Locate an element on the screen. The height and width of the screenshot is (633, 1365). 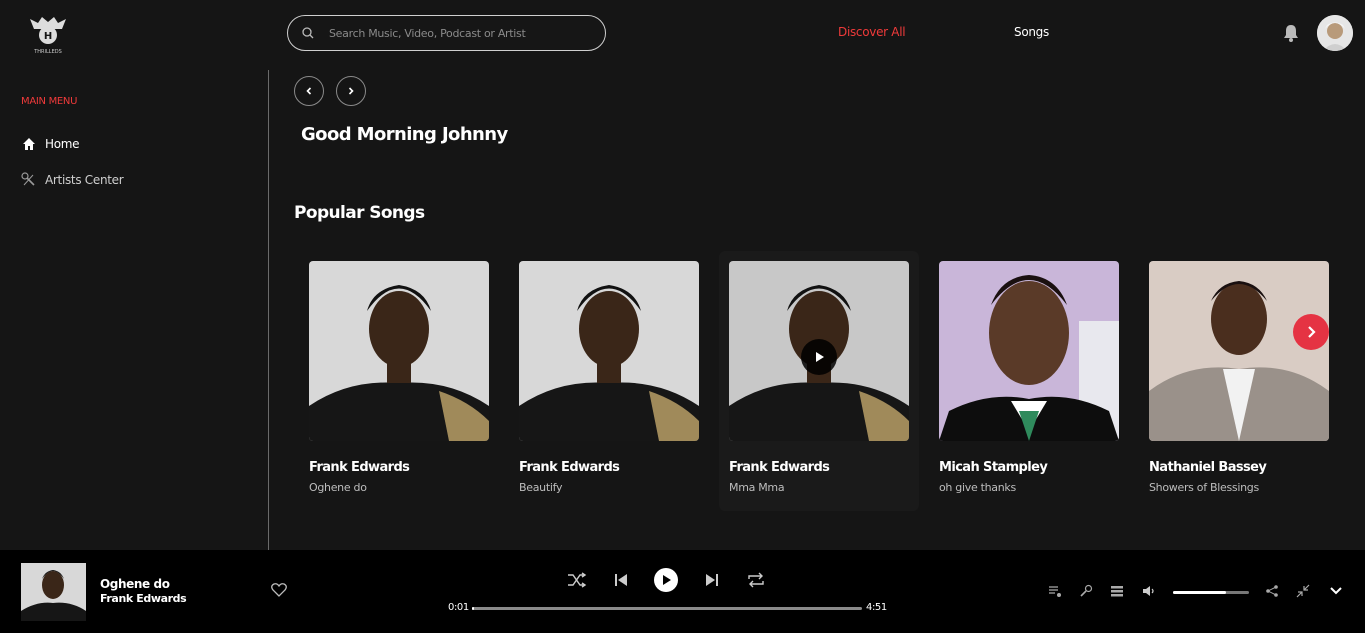
nav-songs: Songs is located at coordinates (1031, 32).